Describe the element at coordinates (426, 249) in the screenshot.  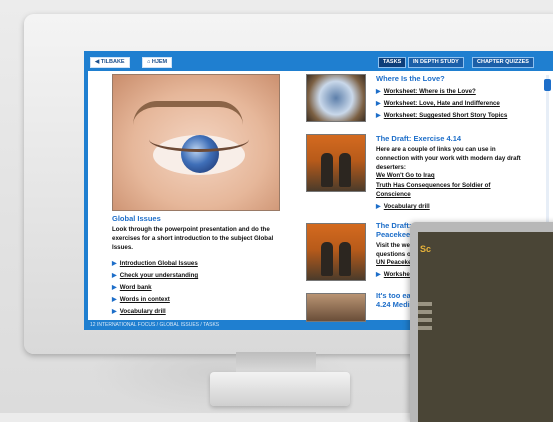
I see `tablet-title: Sc` at that location.